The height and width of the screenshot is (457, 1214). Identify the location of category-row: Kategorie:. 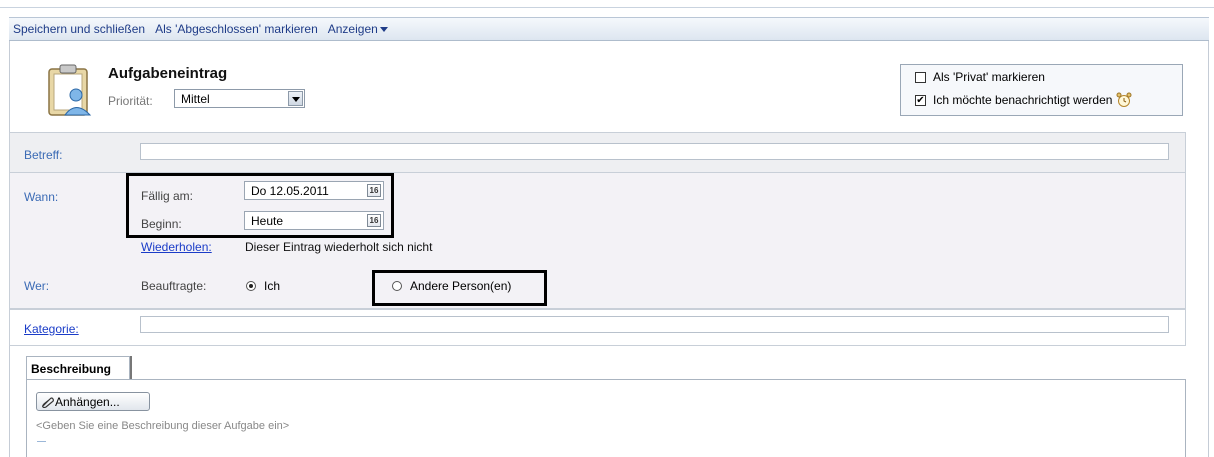
(597, 327).